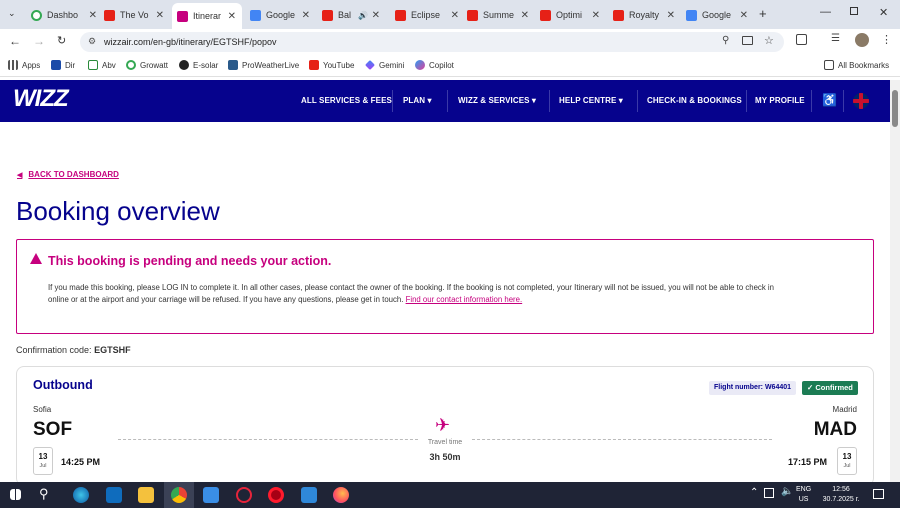  I want to click on bookmark-proweatherlive: ProWeatherLive, so click(263, 65).